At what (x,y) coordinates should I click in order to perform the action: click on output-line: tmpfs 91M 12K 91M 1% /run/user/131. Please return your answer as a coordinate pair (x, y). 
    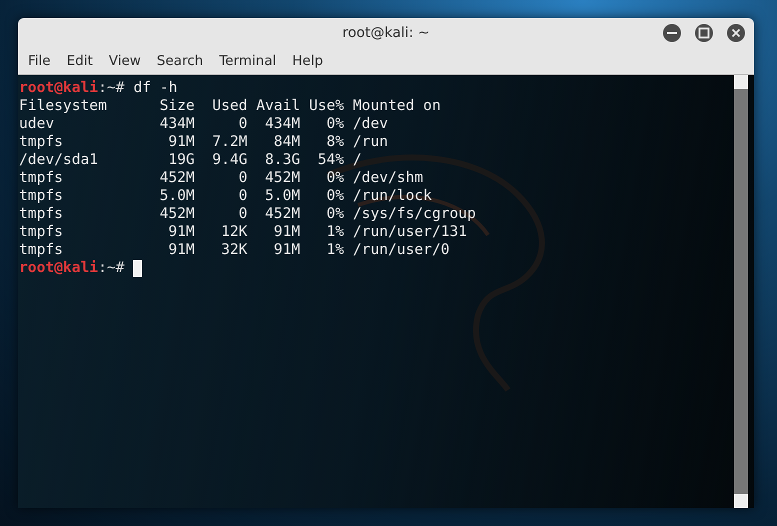
    Looking at the image, I should click on (243, 232).